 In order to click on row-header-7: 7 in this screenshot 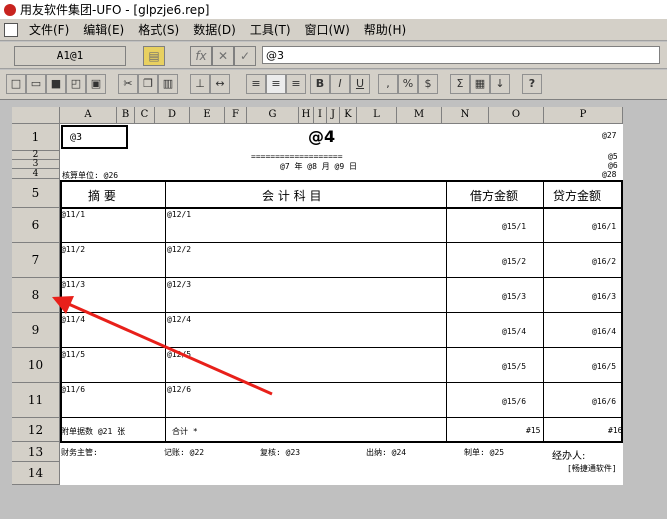, I will do `click(36, 260)`.